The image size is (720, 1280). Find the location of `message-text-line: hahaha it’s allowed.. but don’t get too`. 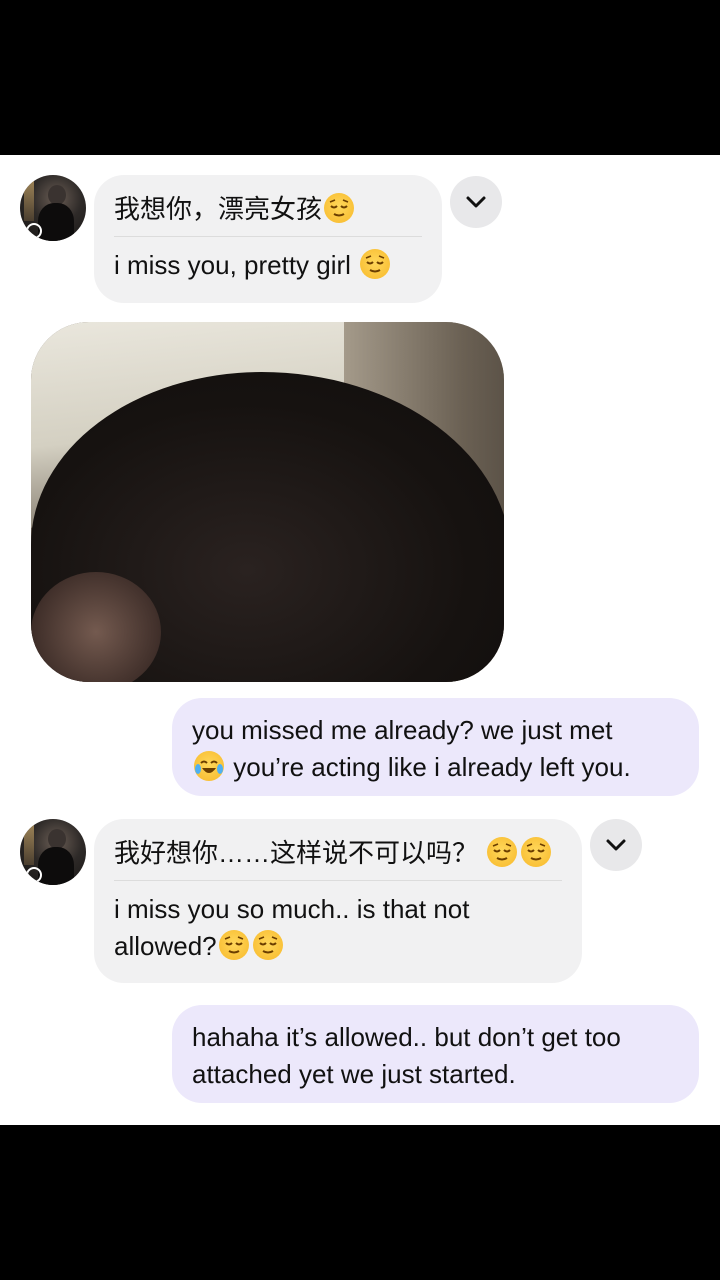

message-text-line: hahaha it’s allowed.. but don’t get too is located at coordinates (406, 1037).